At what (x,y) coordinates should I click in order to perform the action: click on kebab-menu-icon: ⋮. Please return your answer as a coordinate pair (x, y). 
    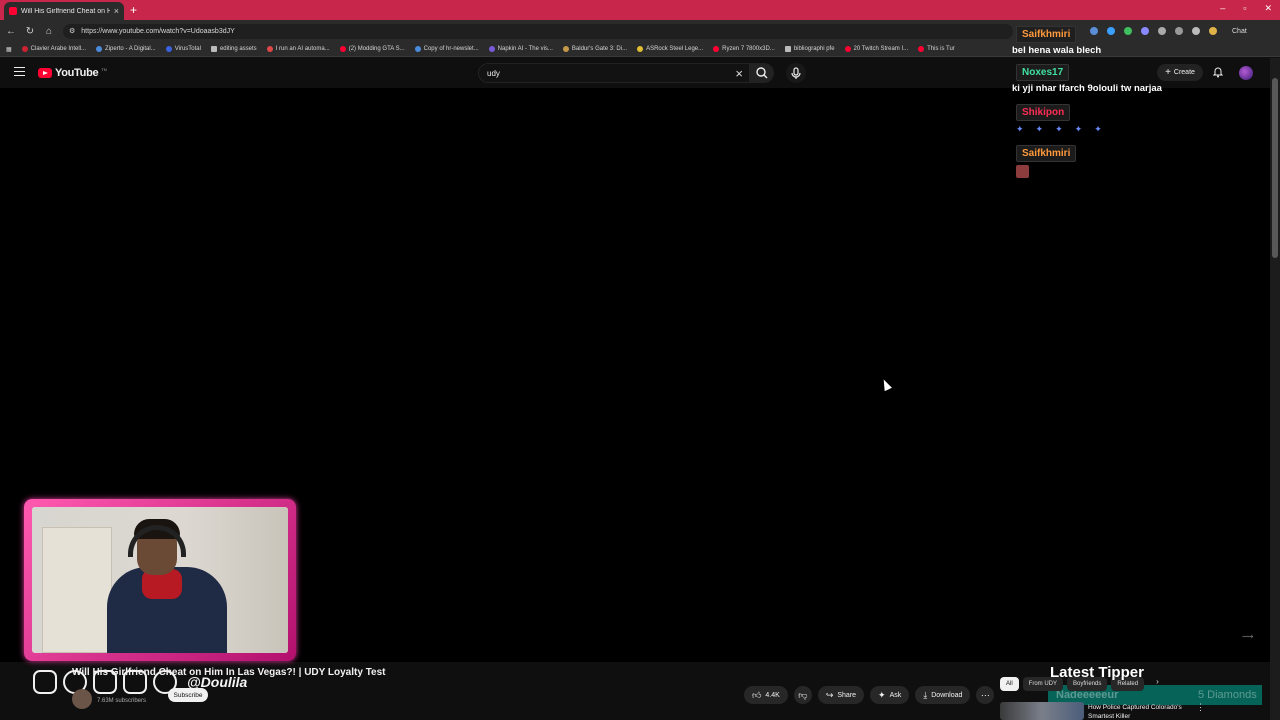
    Looking at the image, I should click on (1200, 707).